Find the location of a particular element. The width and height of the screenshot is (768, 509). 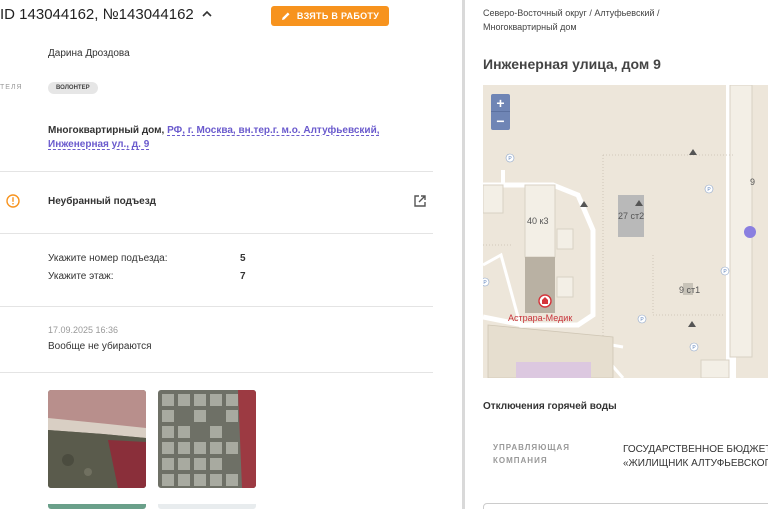

bottom-card is located at coordinates (625, 506).